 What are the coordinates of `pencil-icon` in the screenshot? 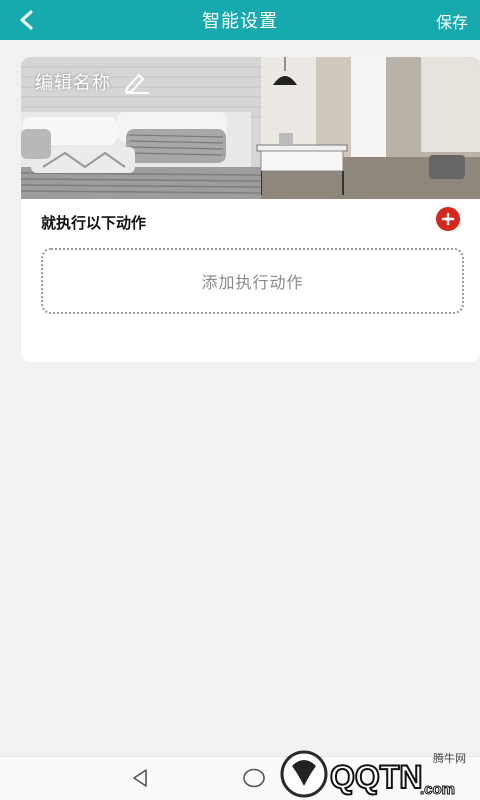 It's located at (137, 82).